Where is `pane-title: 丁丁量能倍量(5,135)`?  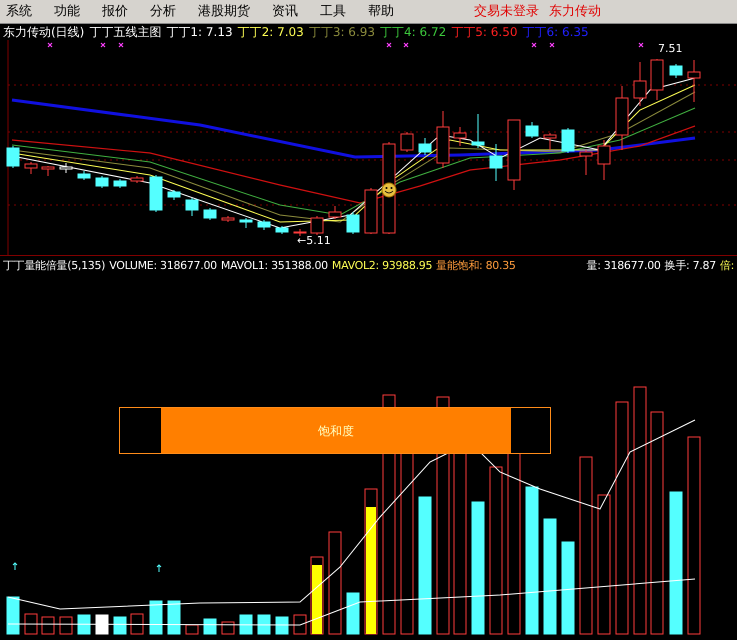 pane-title: 丁丁量能倍量(5,135) is located at coordinates (54, 266).